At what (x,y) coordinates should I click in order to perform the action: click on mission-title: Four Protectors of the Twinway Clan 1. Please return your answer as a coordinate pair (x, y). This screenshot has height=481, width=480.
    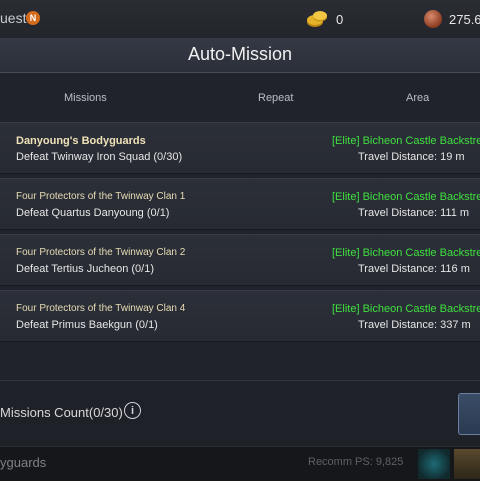
    Looking at the image, I should click on (101, 196).